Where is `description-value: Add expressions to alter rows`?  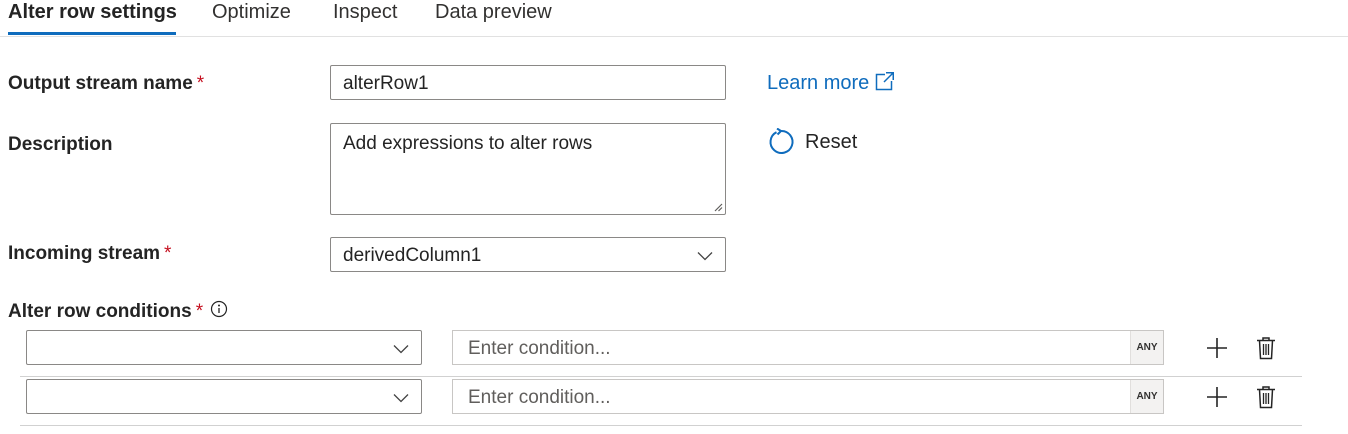
description-value: Add expressions to alter rows is located at coordinates (468, 143).